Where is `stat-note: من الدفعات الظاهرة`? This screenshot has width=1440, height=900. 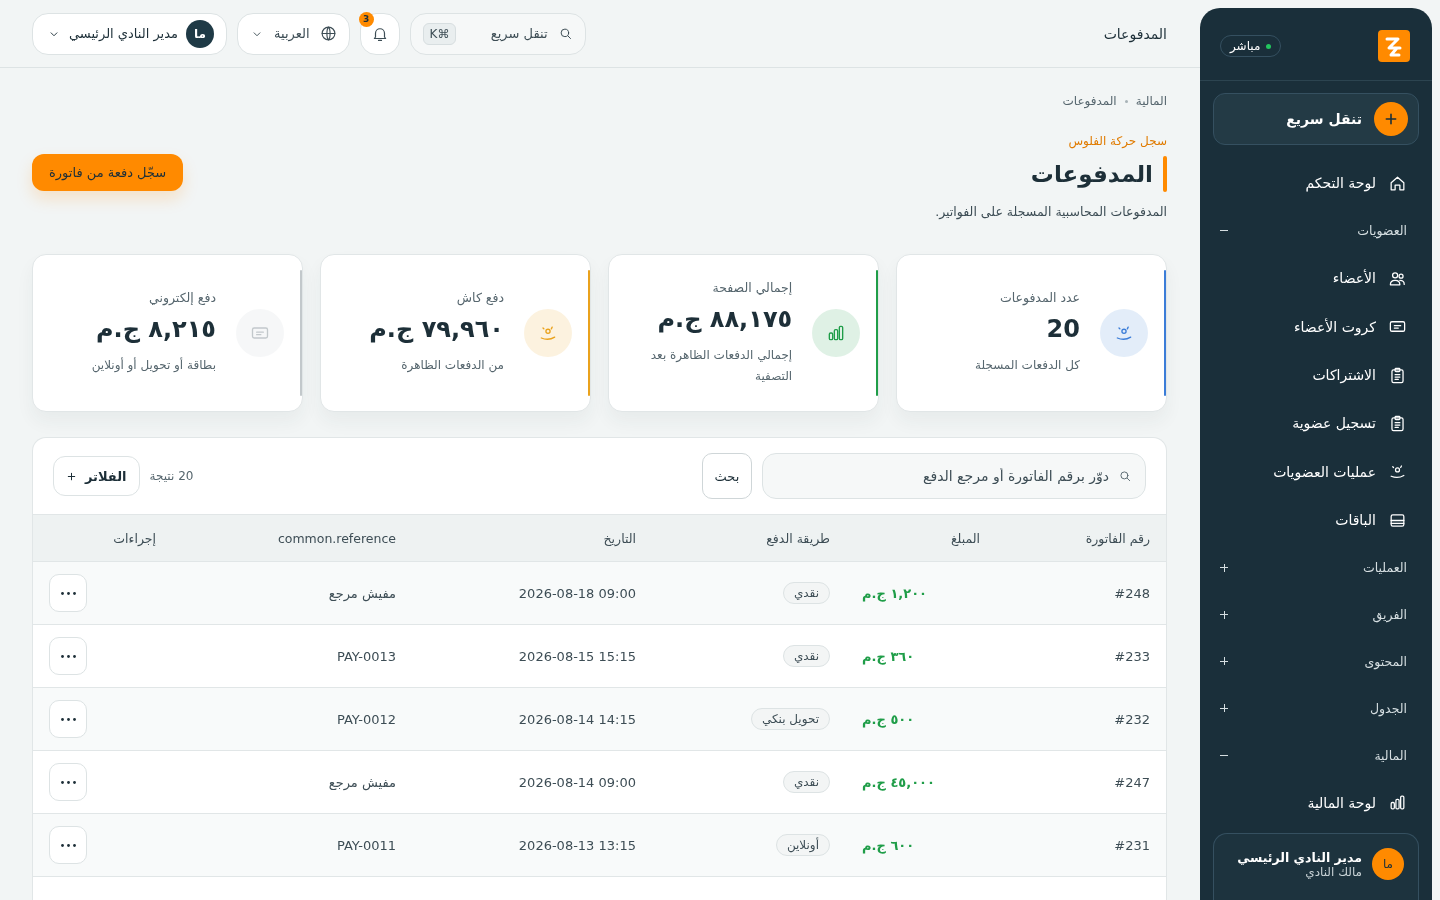
stat-note: من الدفعات الظاهرة is located at coordinates (452, 366).